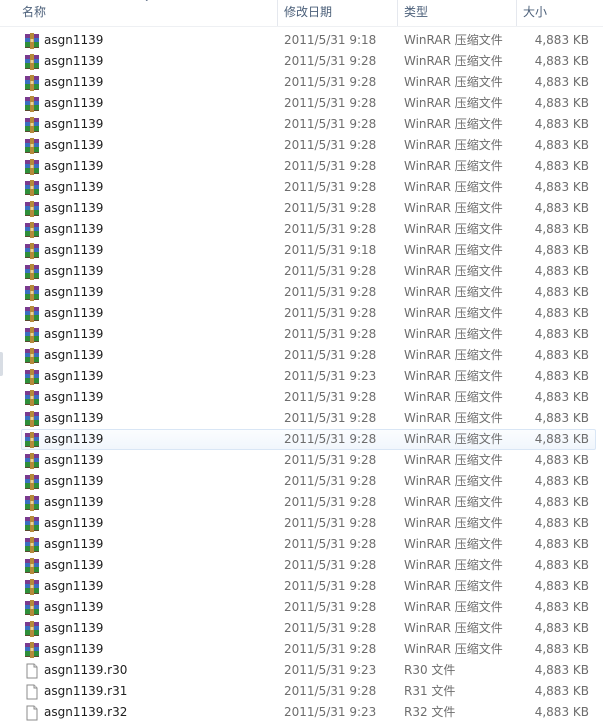  What do you see at coordinates (456, 13) in the screenshot?
I see `column-header-type: 类型` at bounding box center [456, 13].